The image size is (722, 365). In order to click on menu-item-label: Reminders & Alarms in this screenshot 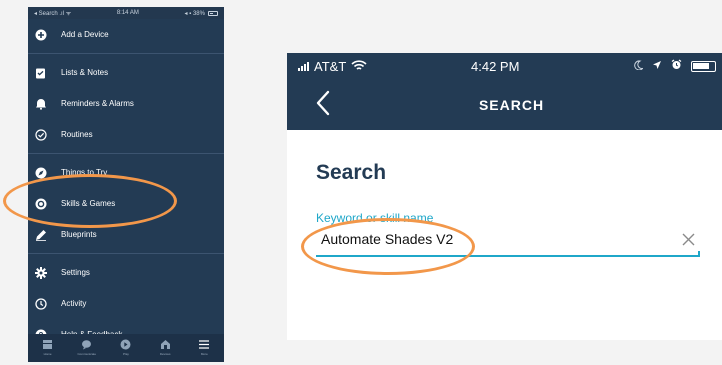, I will do `click(97, 103)`.